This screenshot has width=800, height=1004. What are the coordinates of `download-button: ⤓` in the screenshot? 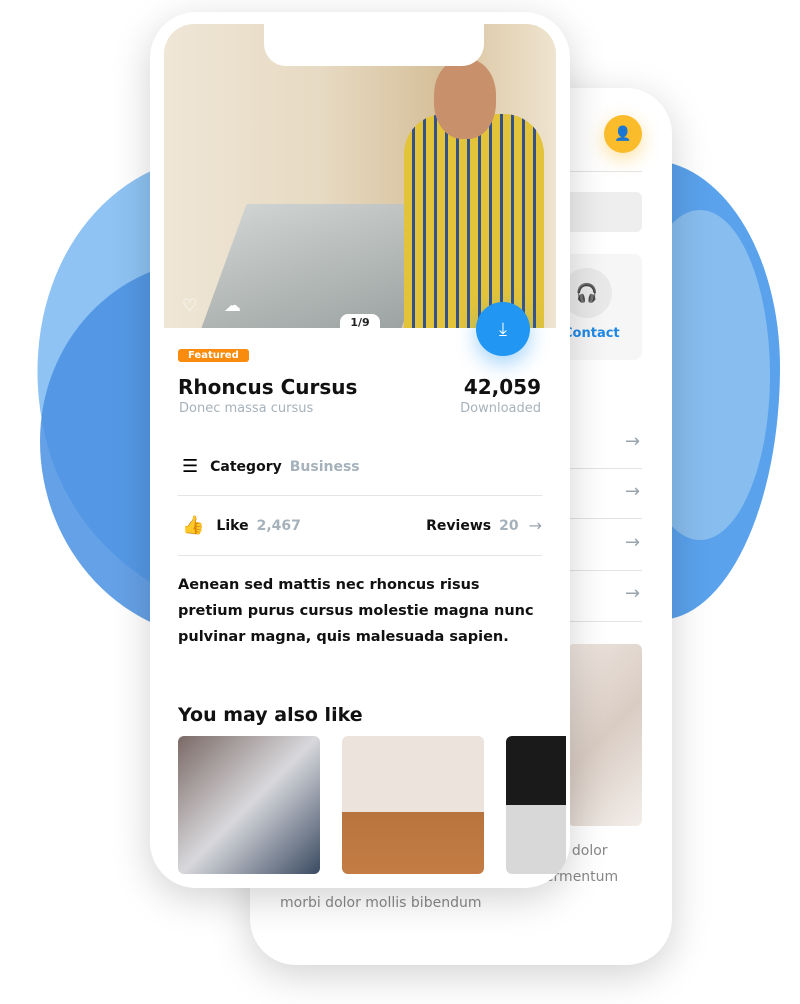 It's located at (503, 329).